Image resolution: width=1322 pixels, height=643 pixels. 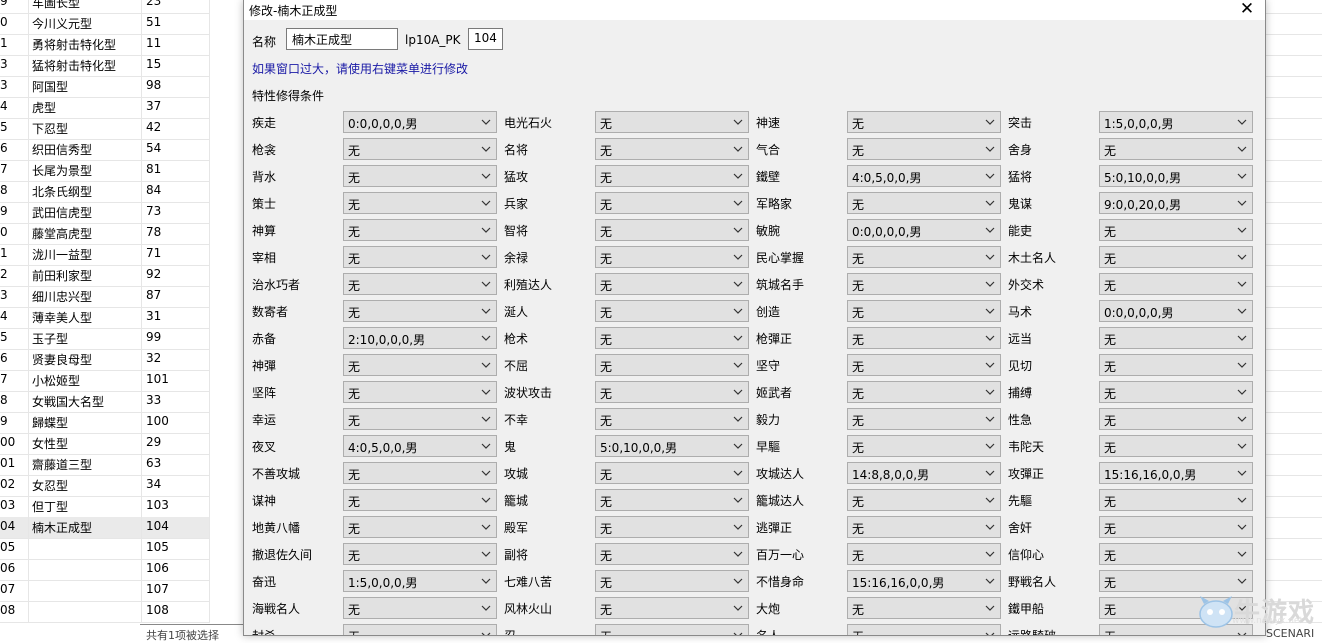 What do you see at coordinates (485, 39) in the screenshot?
I see `pk-input: 104` at bounding box center [485, 39].